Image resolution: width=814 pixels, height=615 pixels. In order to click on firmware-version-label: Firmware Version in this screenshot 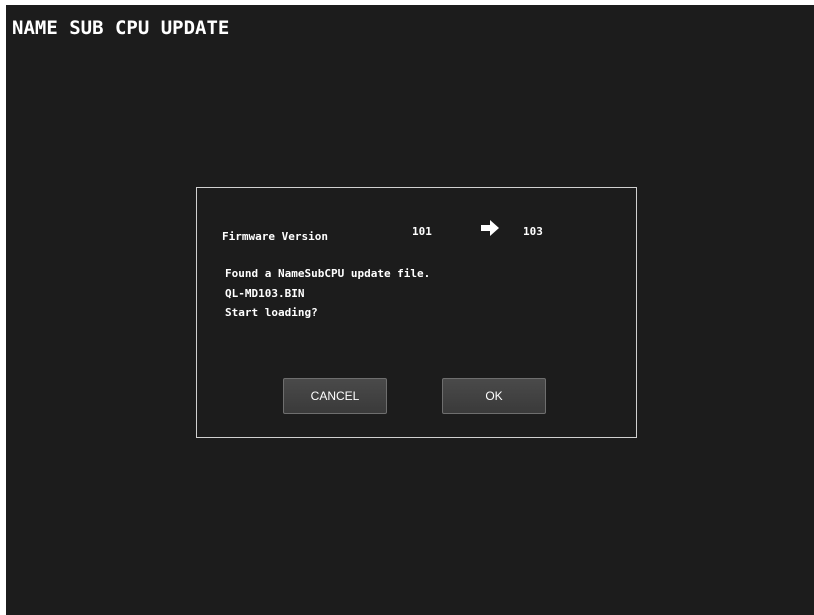, I will do `click(275, 236)`.